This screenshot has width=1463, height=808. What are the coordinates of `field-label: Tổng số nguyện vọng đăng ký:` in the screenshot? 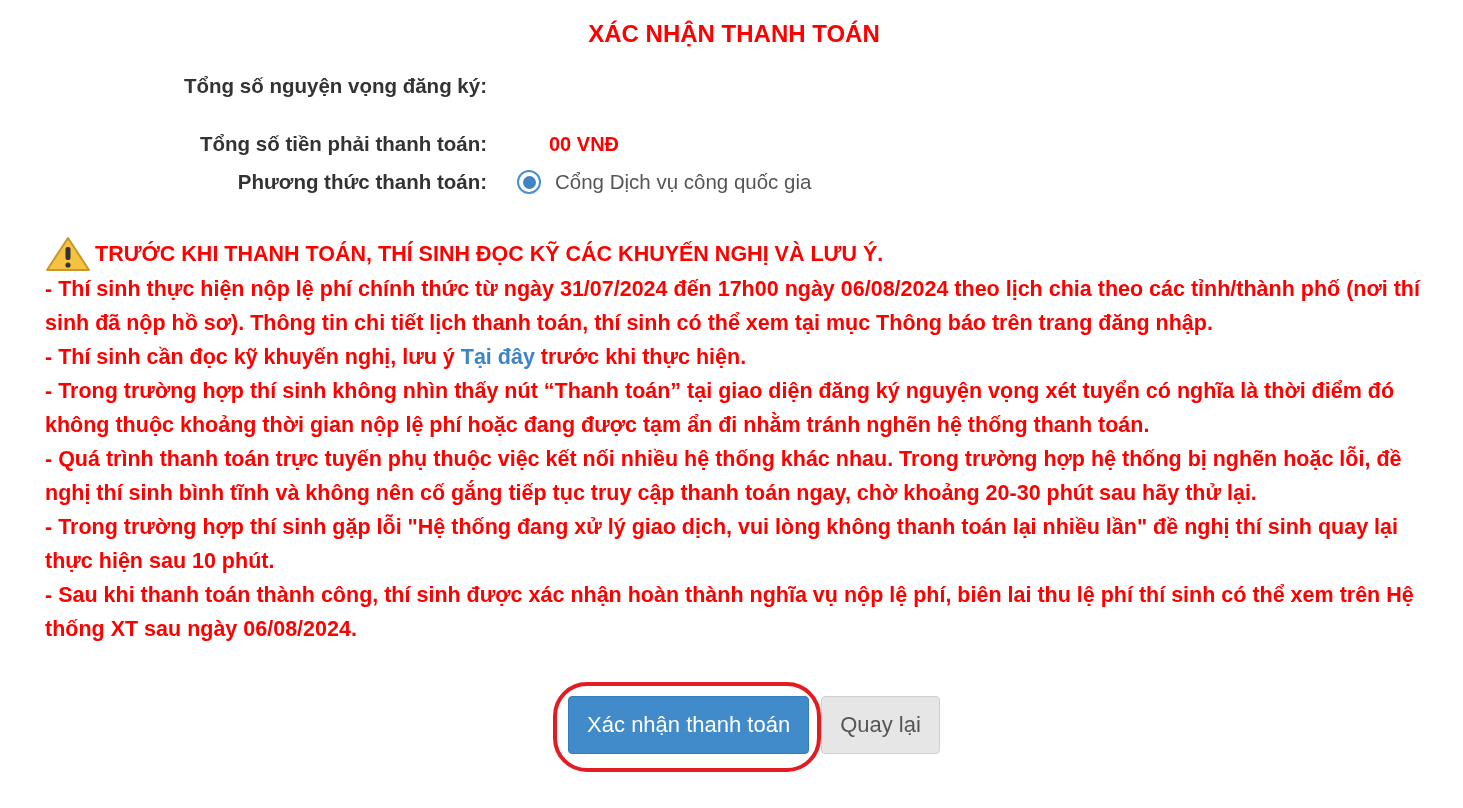 It's located at (335, 86).